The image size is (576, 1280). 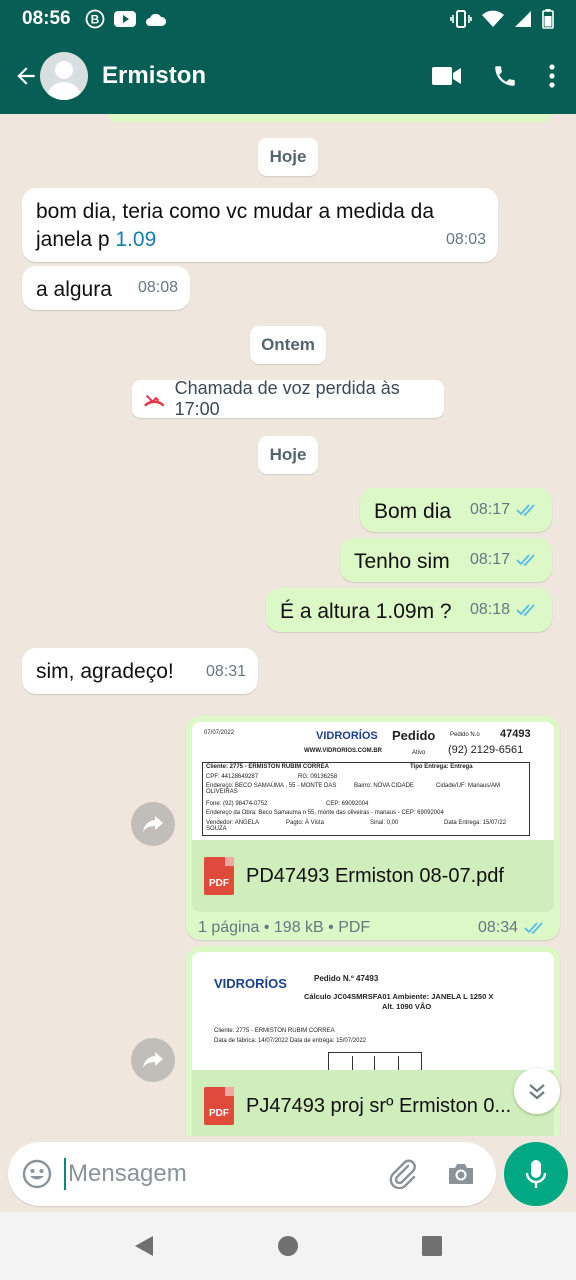 I want to click on b-icon: B, so click(x=95, y=19).